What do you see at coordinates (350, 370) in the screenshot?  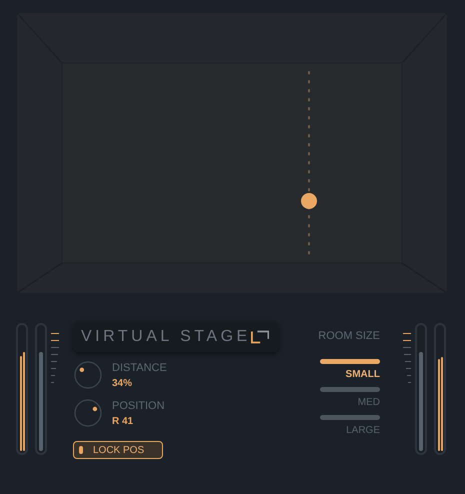 I see `room-size-option: SMALL` at bounding box center [350, 370].